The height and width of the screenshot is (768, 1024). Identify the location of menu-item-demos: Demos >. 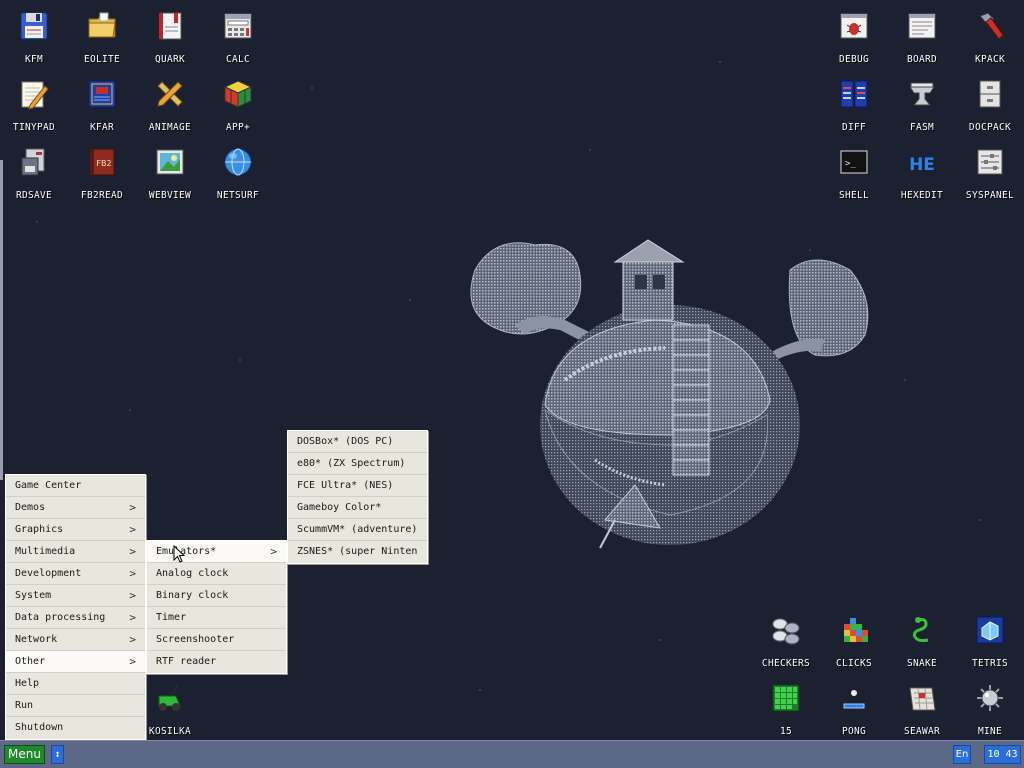
(75, 508).